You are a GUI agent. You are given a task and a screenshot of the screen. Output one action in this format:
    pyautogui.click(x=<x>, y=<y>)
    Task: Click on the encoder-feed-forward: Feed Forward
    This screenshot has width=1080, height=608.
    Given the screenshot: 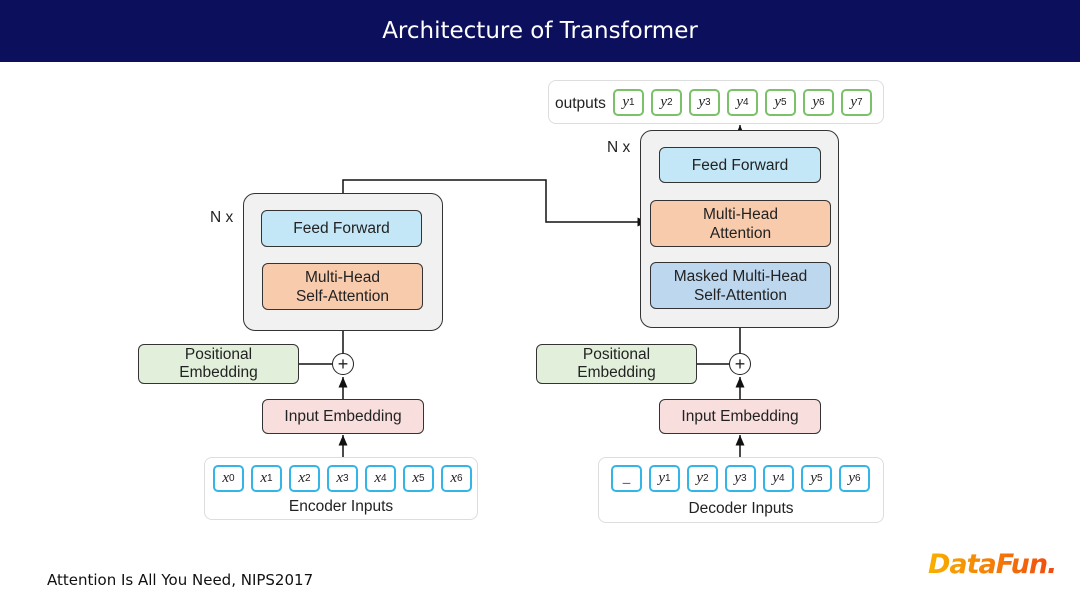 What is the action you would take?
    pyautogui.click(x=341, y=228)
    